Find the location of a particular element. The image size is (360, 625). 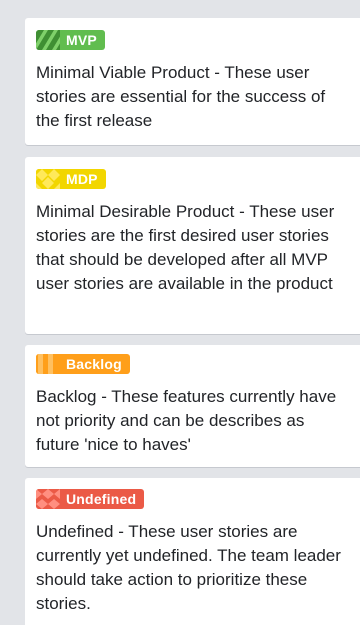

red-checker-icon is located at coordinates (48, 499).